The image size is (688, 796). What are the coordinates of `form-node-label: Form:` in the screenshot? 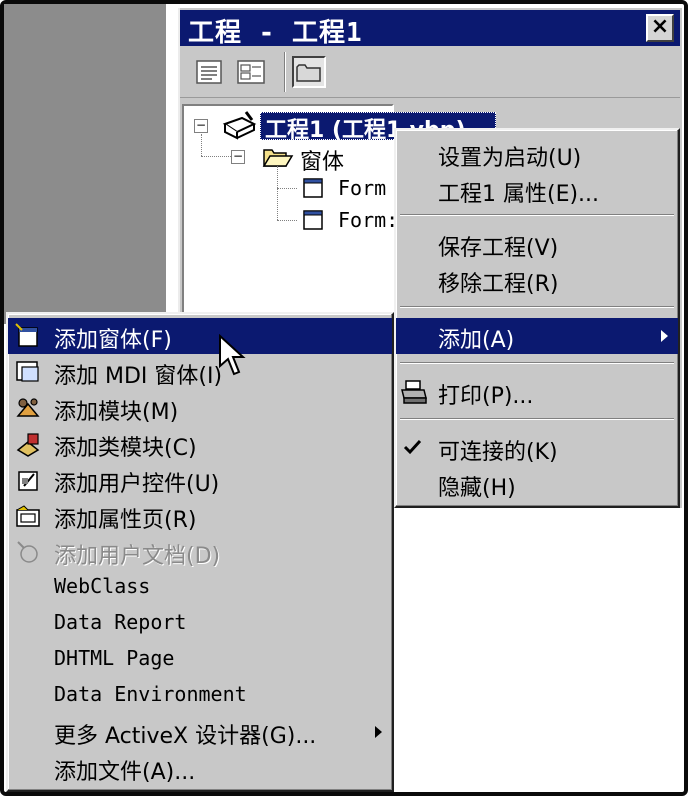 It's located at (368, 220).